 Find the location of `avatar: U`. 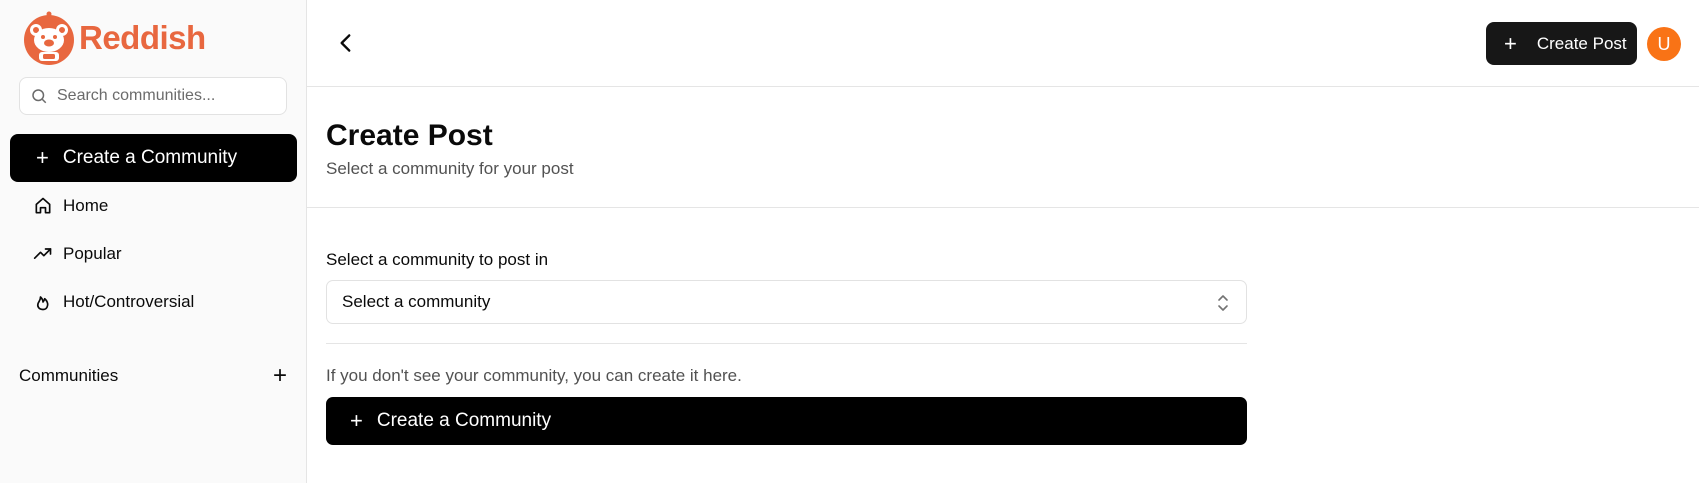

avatar: U is located at coordinates (1664, 44).